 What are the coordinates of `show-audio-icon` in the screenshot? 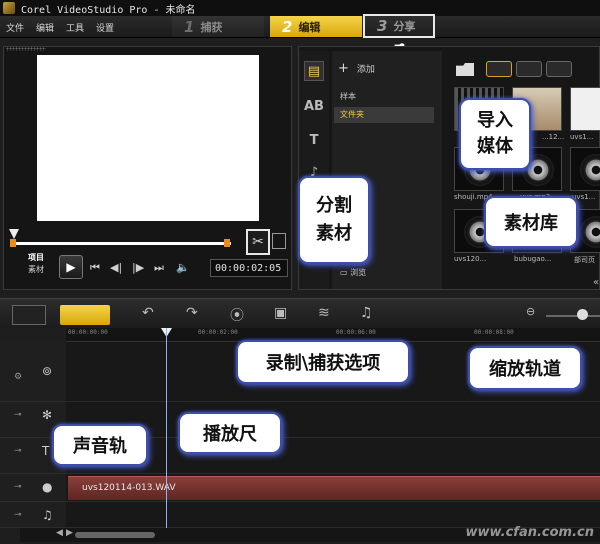 It's located at (559, 69).